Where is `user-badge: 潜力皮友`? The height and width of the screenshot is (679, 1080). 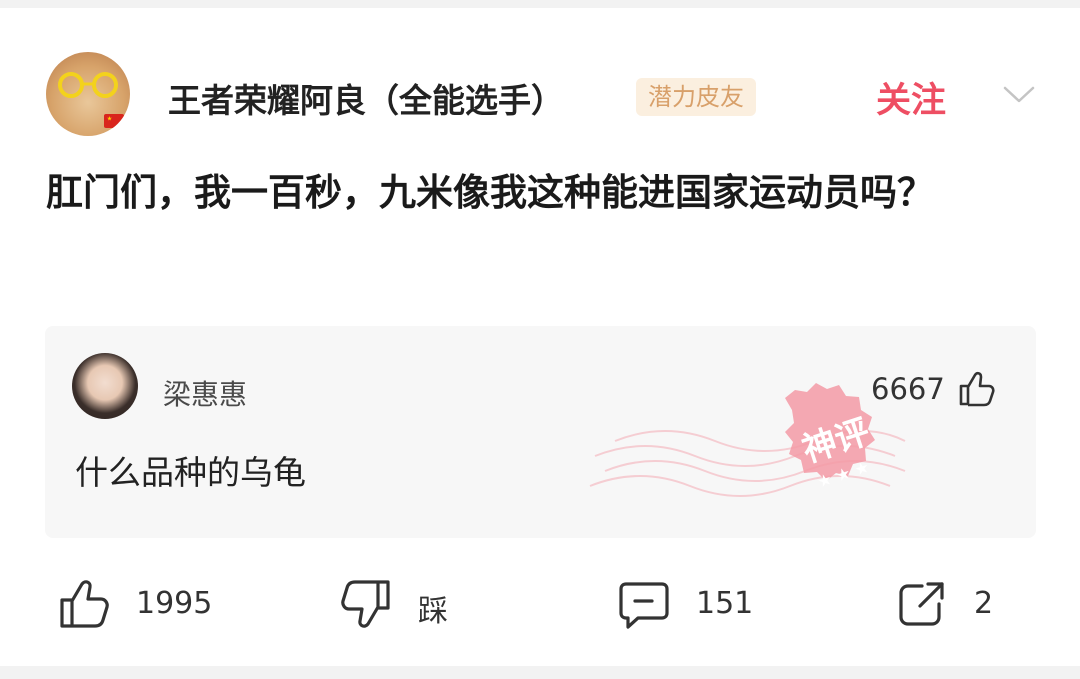 user-badge: 潜力皮友 is located at coordinates (696, 97).